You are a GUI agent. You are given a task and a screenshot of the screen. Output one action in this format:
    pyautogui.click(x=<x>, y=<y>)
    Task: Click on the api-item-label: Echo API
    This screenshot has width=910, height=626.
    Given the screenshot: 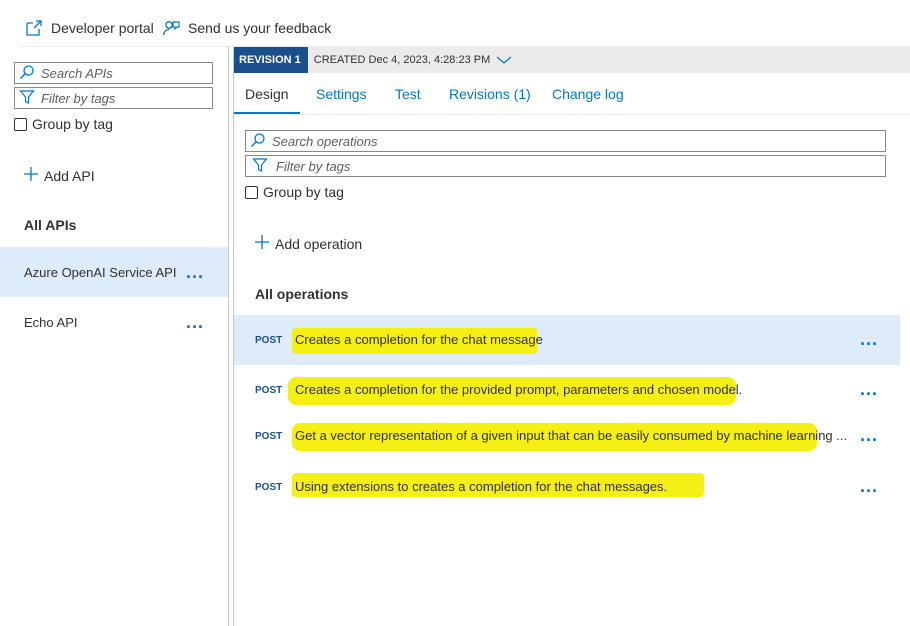 What is the action you would take?
    pyautogui.click(x=51, y=322)
    